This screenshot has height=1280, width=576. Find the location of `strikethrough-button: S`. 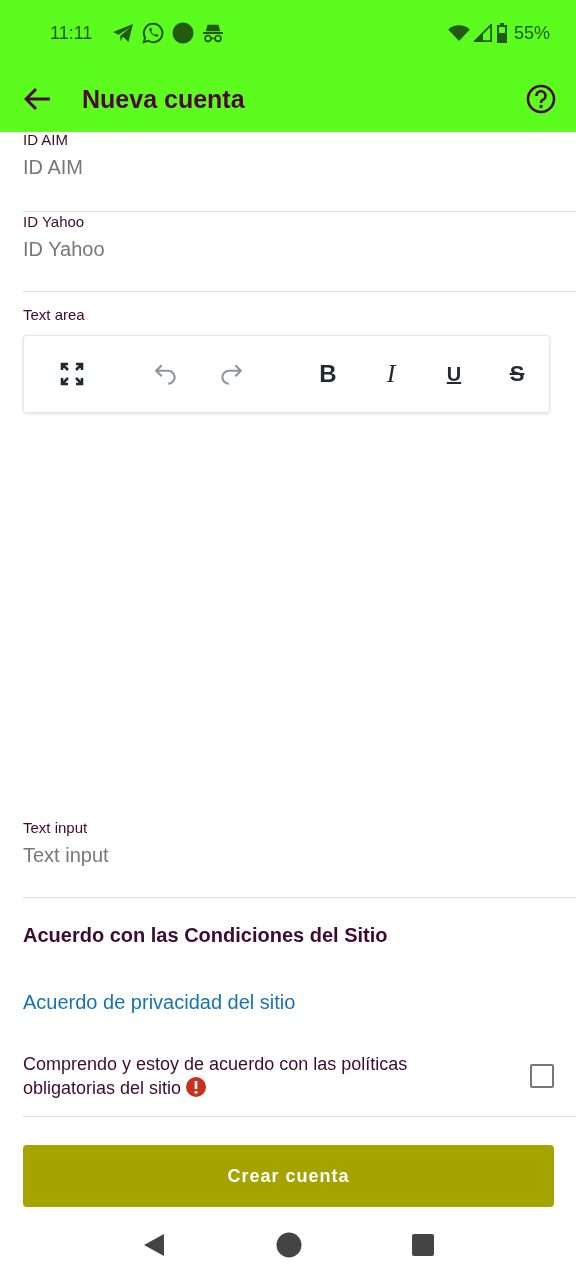

strikethrough-button: S is located at coordinates (517, 374).